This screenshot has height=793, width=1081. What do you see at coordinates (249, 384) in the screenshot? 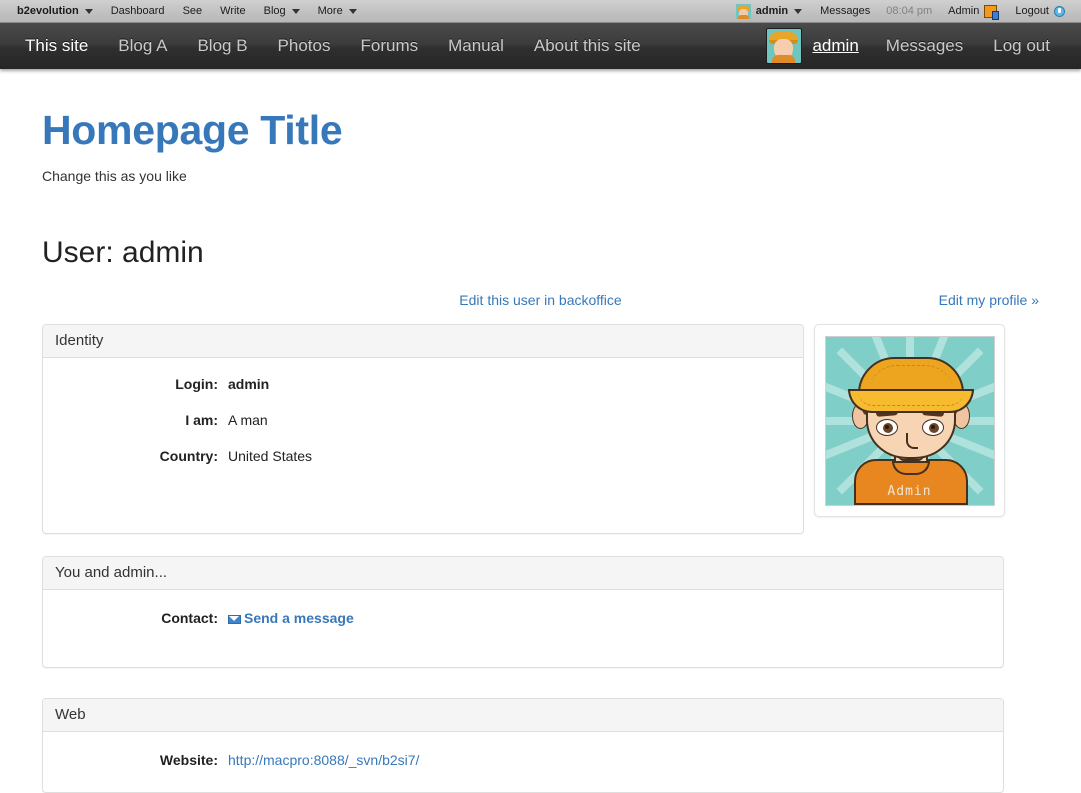
I see `login-value: admin` at bounding box center [249, 384].